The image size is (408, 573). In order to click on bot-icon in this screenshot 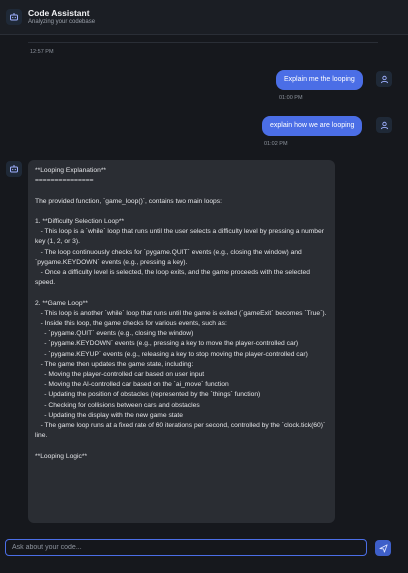, I will do `click(14, 17)`.